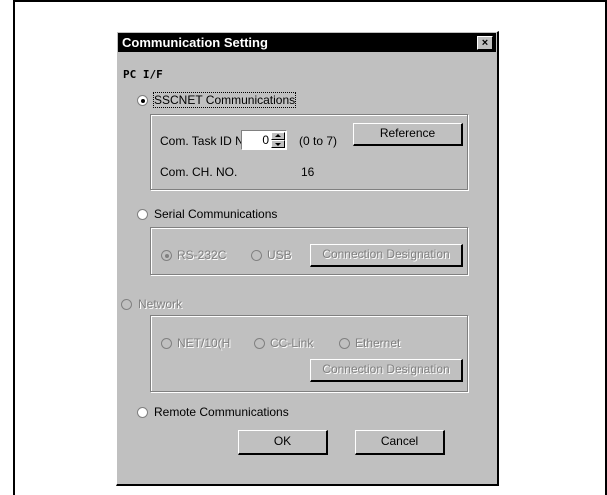 The image size is (607, 495). Describe the element at coordinates (318, 141) in the screenshot. I see `task-id-range: (0 to 7)` at that location.